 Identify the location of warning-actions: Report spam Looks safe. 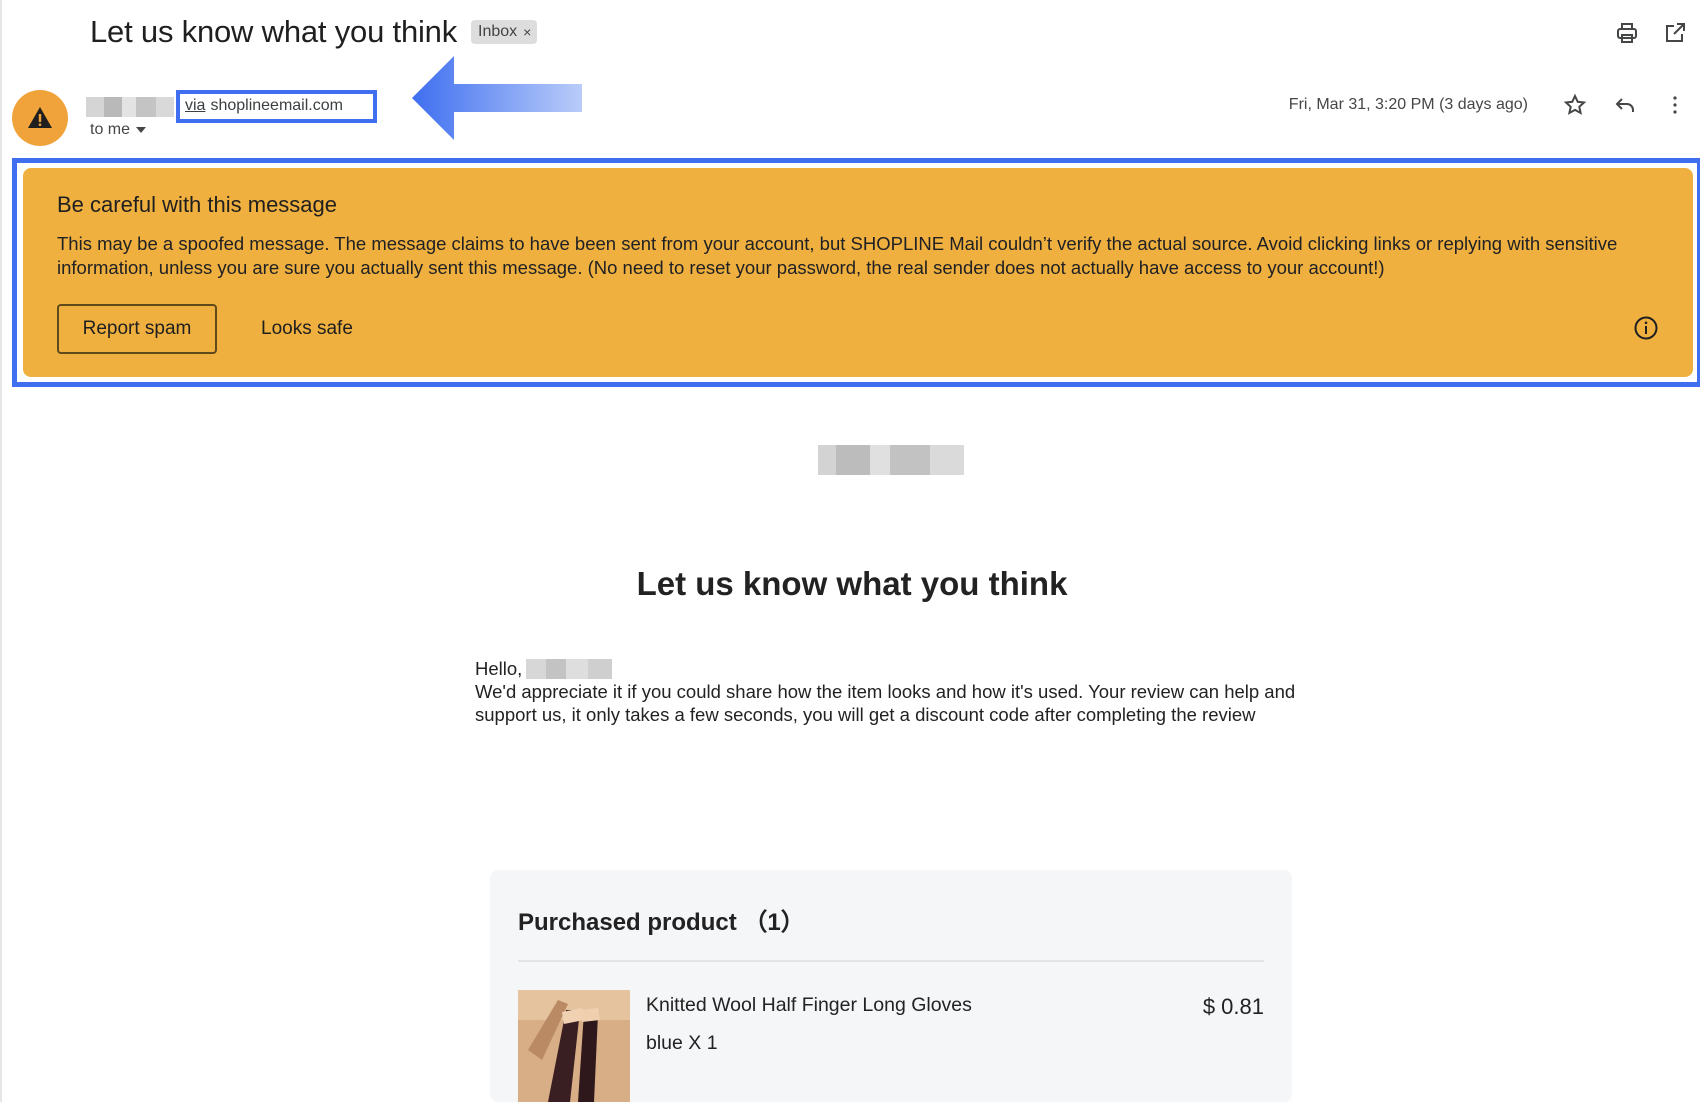
(205, 329).